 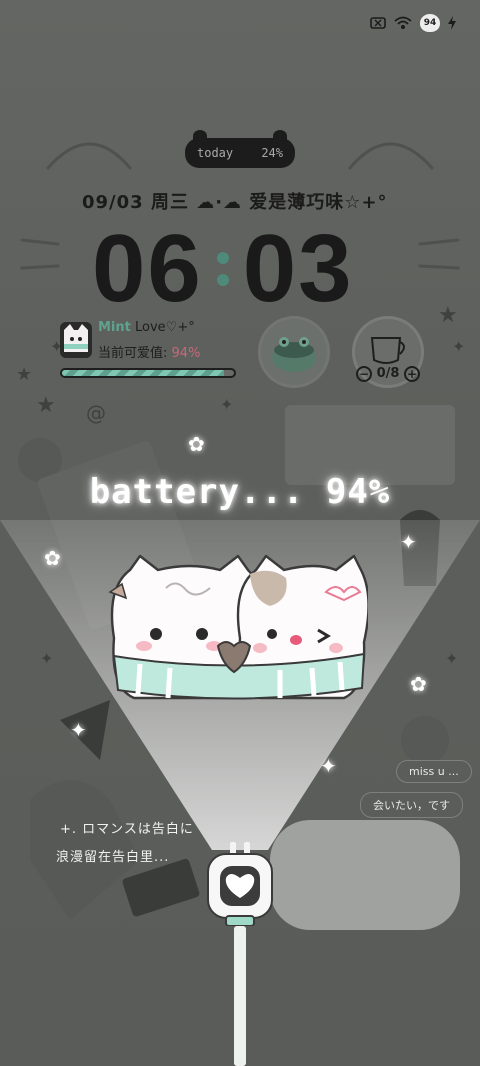 What do you see at coordinates (186, 353) in the screenshot?
I see `cute-value: 94%` at bounding box center [186, 353].